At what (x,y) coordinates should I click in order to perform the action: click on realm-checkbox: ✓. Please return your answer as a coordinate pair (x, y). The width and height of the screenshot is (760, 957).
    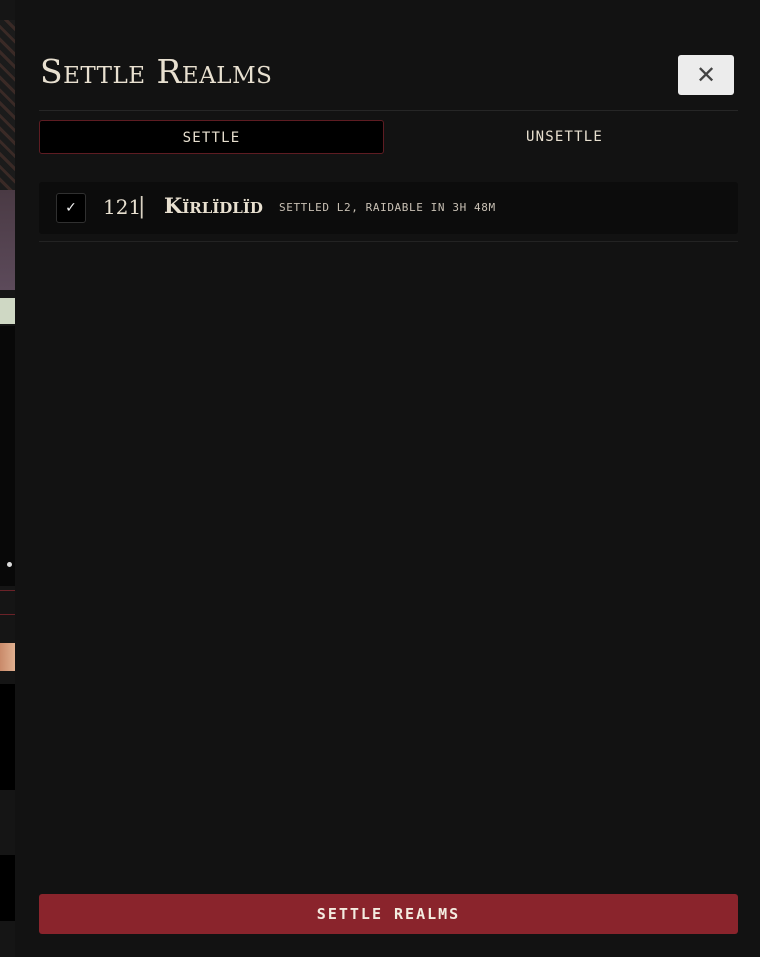
    Looking at the image, I should click on (71, 208).